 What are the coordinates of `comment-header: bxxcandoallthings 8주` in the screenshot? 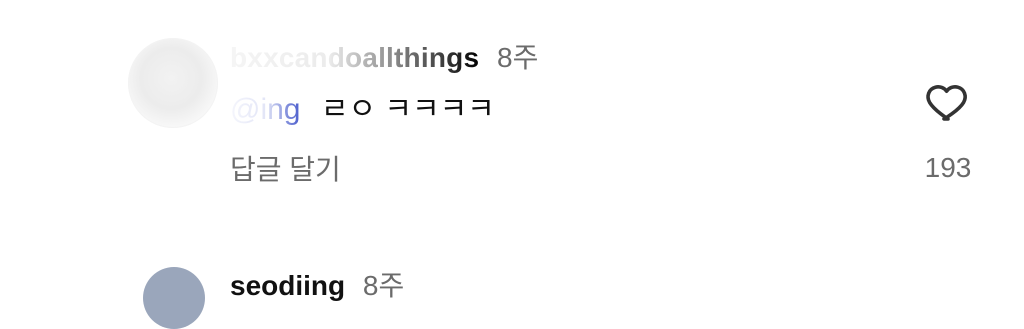 It's located at (384, 58).